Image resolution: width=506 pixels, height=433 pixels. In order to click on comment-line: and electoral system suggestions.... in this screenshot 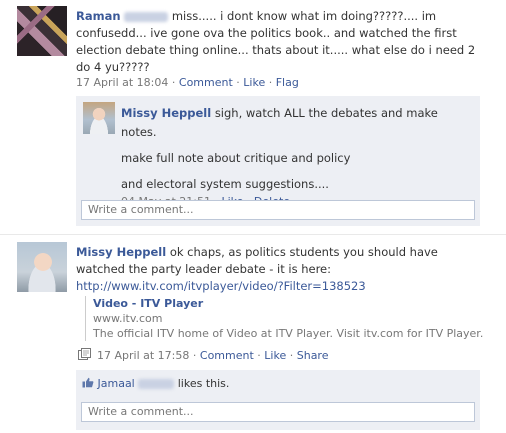, I will do `click(225, 184)`.